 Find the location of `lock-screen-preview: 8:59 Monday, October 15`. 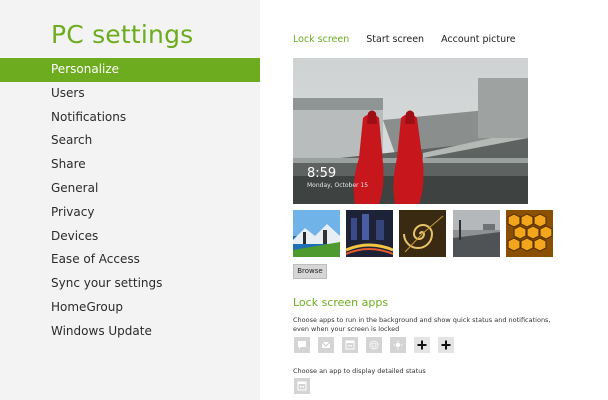

lock-screen-preview: 8:59 Monday, October 15 is located at coordinates (410, 131).